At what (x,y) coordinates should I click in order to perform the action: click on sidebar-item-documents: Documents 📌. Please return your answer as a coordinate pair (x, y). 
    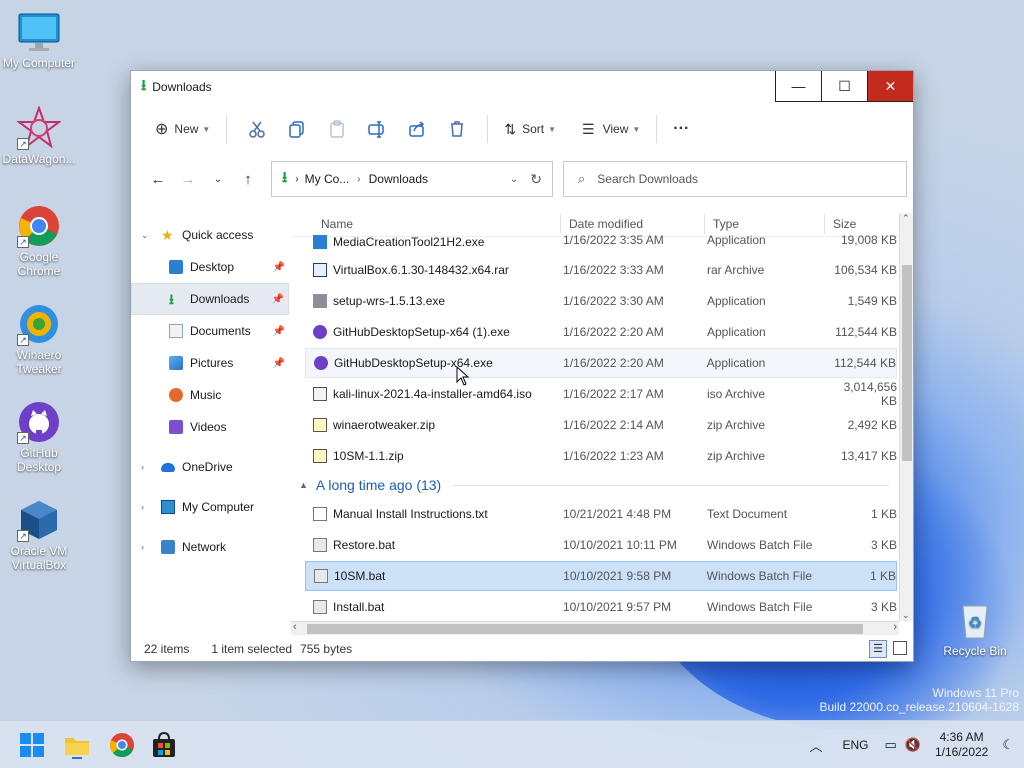
    Looking at the image, I should click on (210, 331).